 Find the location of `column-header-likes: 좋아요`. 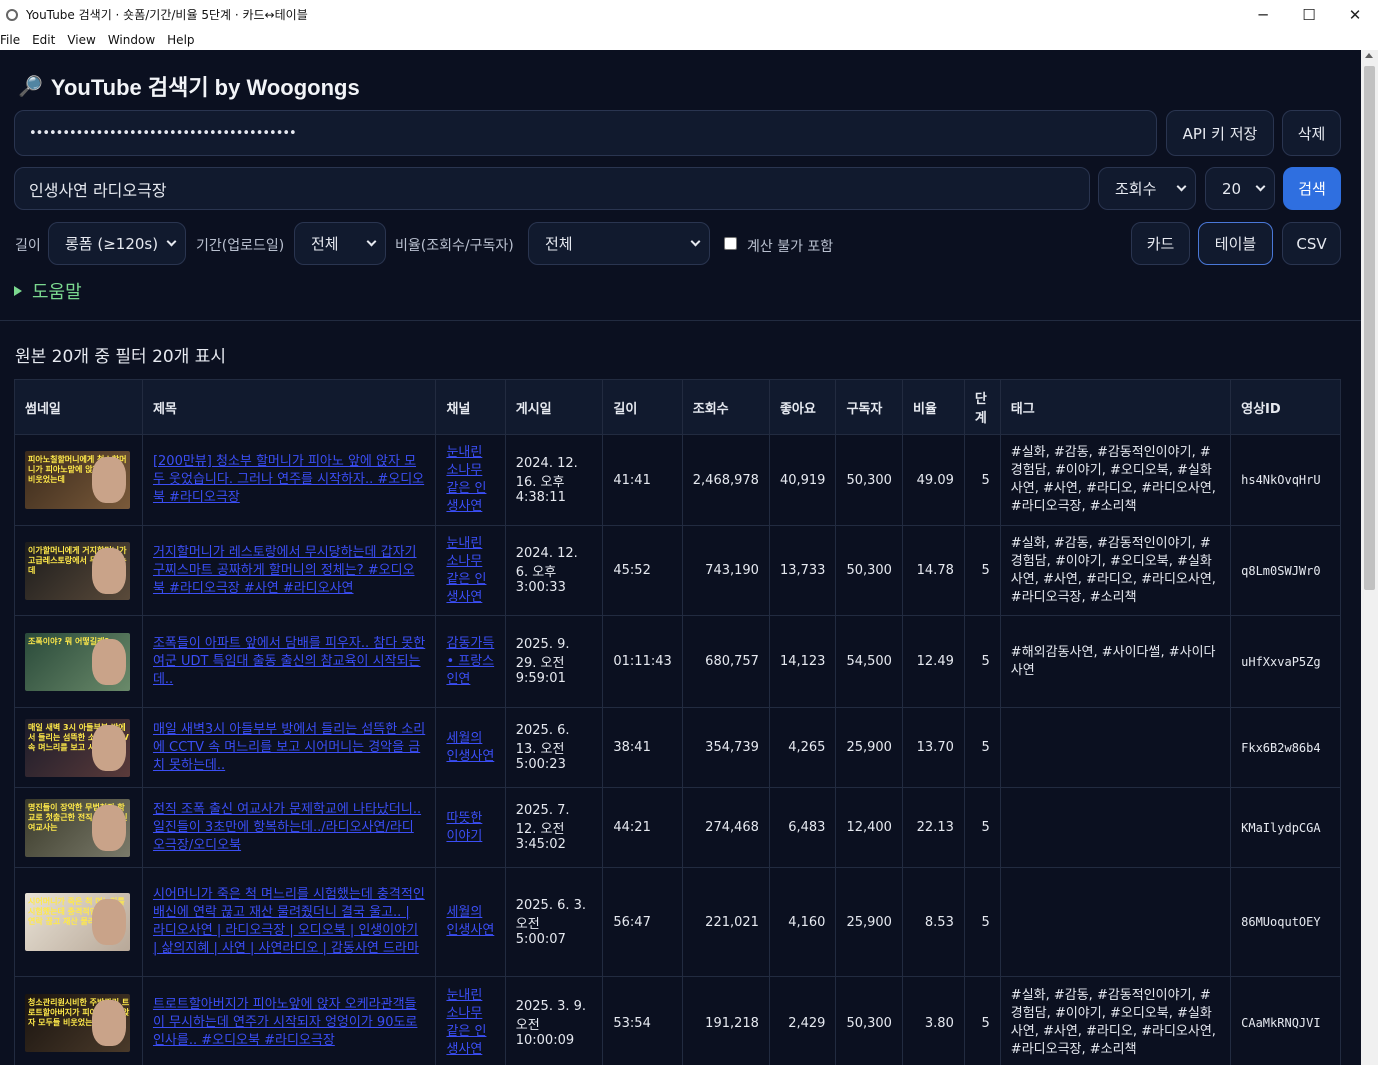

column-header-likes: 좋아요 is located at coordinates (802, 407).